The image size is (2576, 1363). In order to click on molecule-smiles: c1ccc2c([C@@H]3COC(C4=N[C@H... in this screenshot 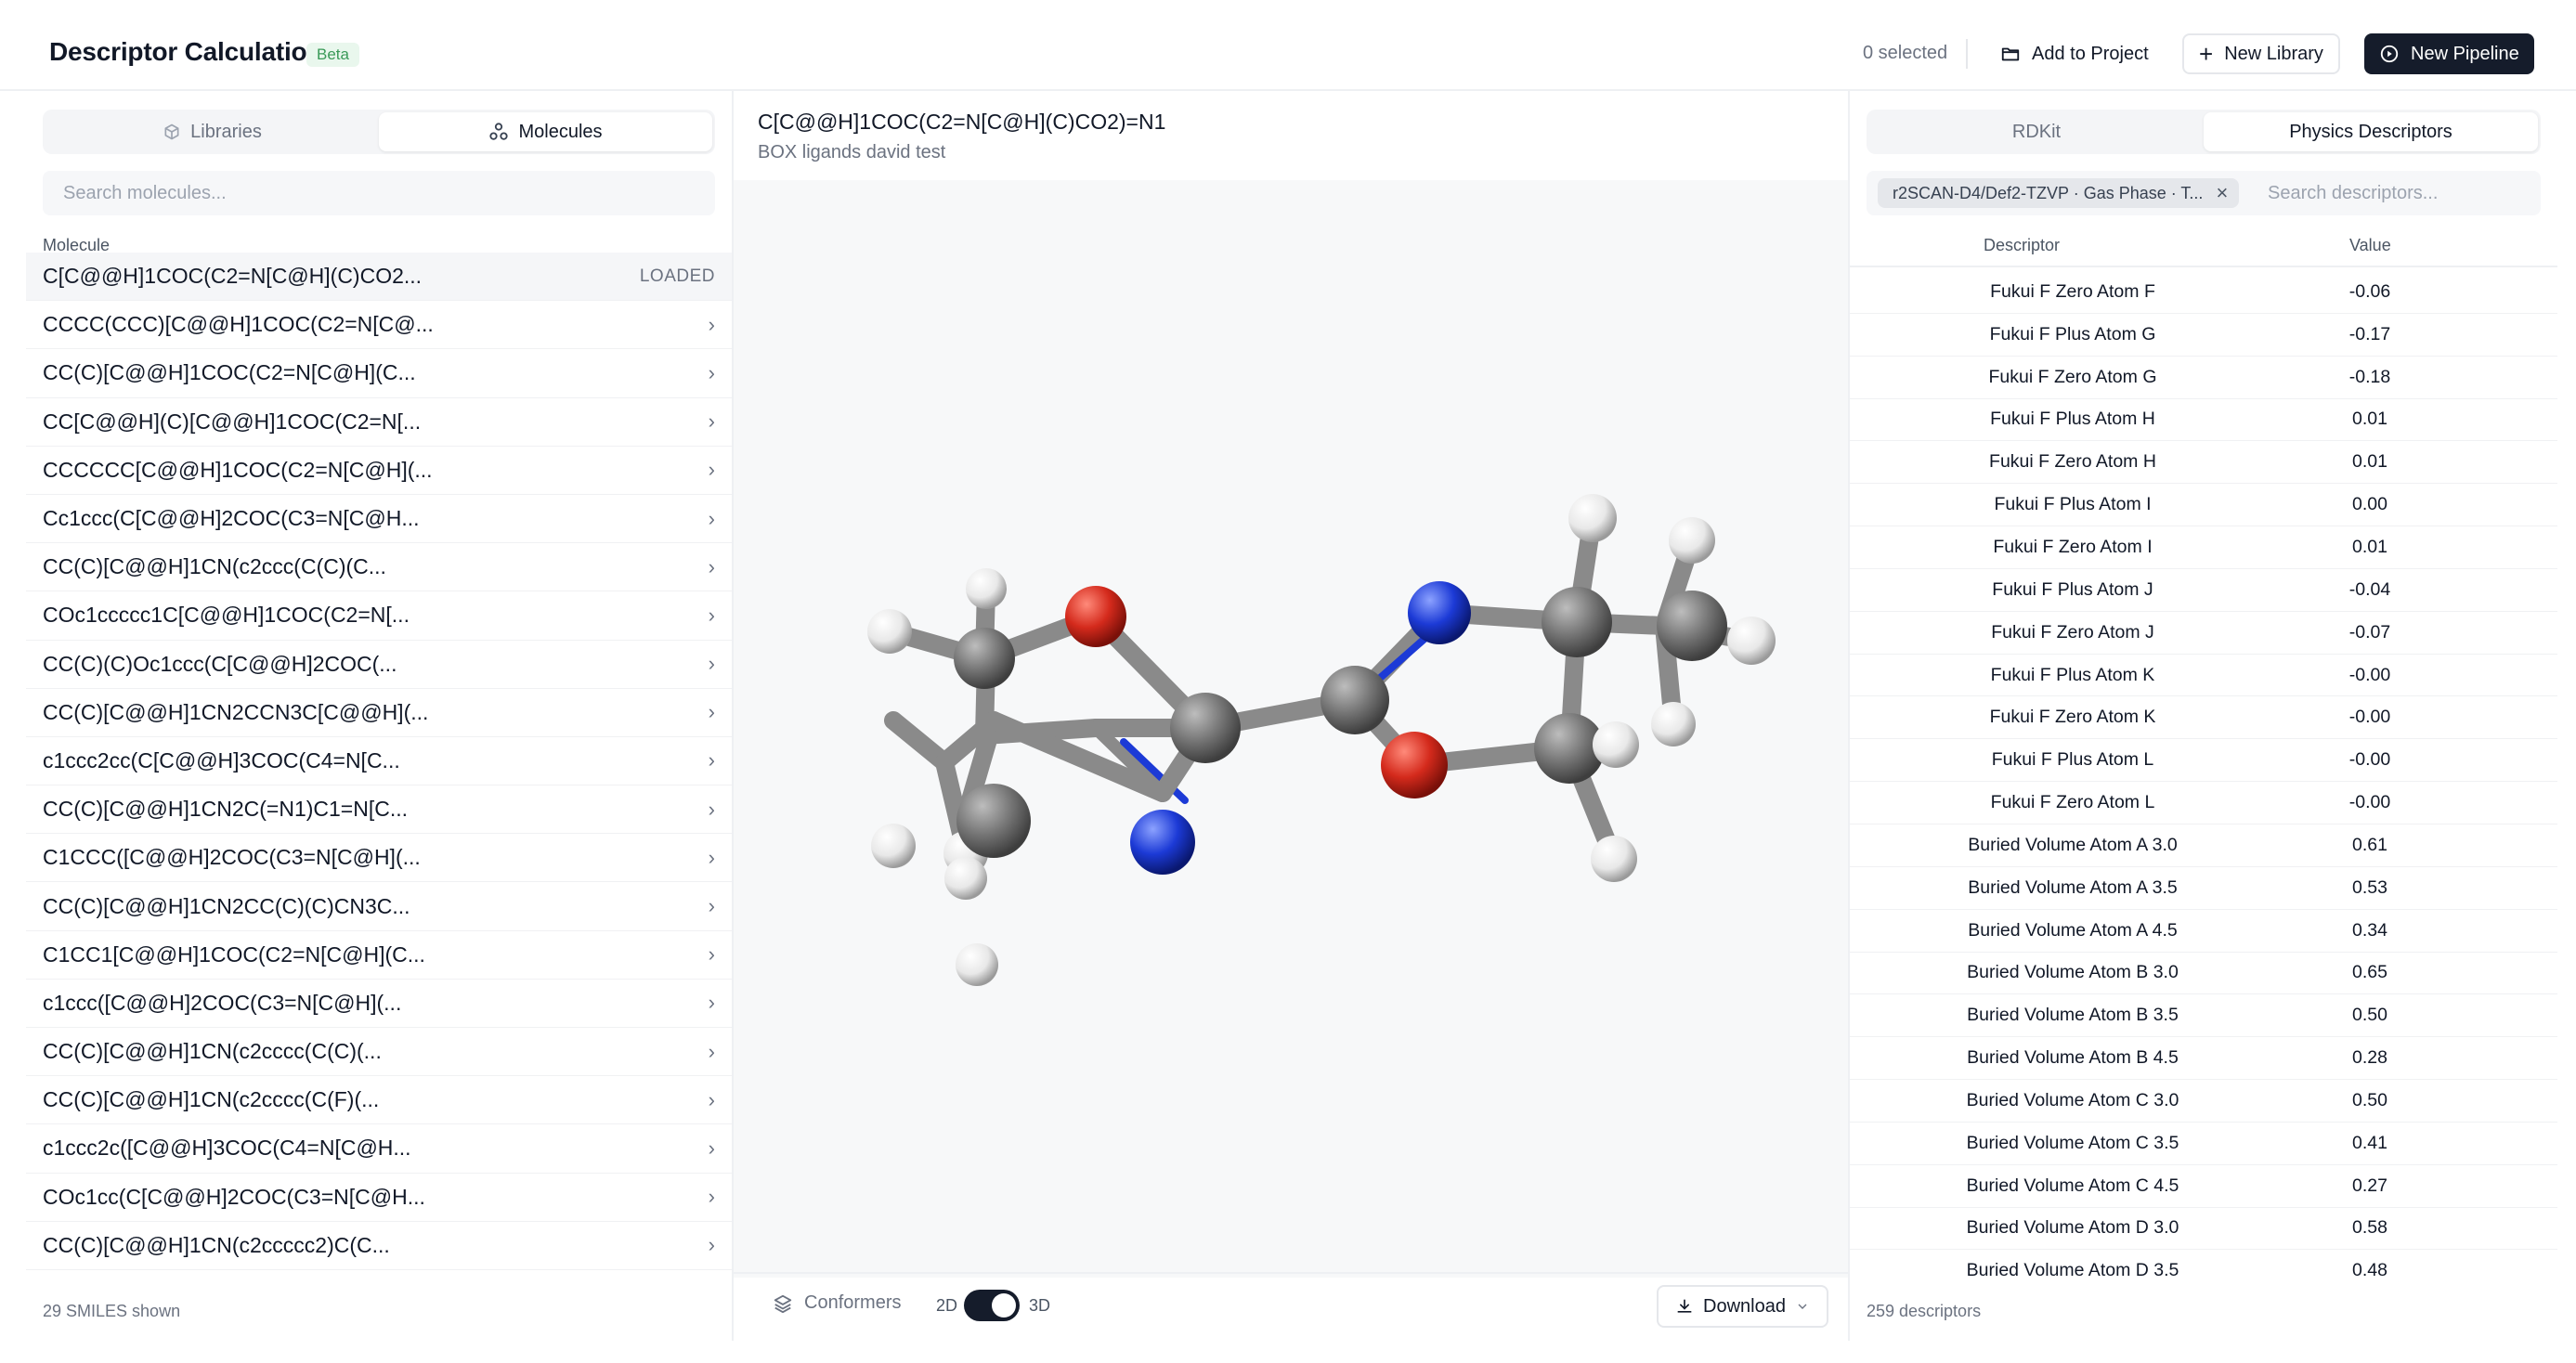, I will do `click(227, 1148)`.